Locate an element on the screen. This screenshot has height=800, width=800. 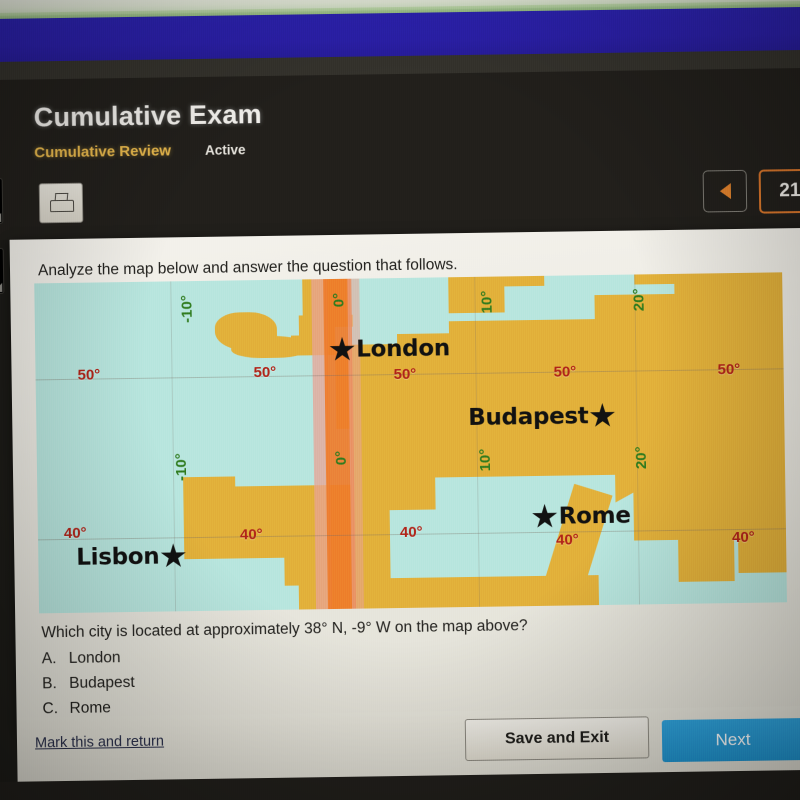
city-label-london: London is located at coordinates (403, 349).